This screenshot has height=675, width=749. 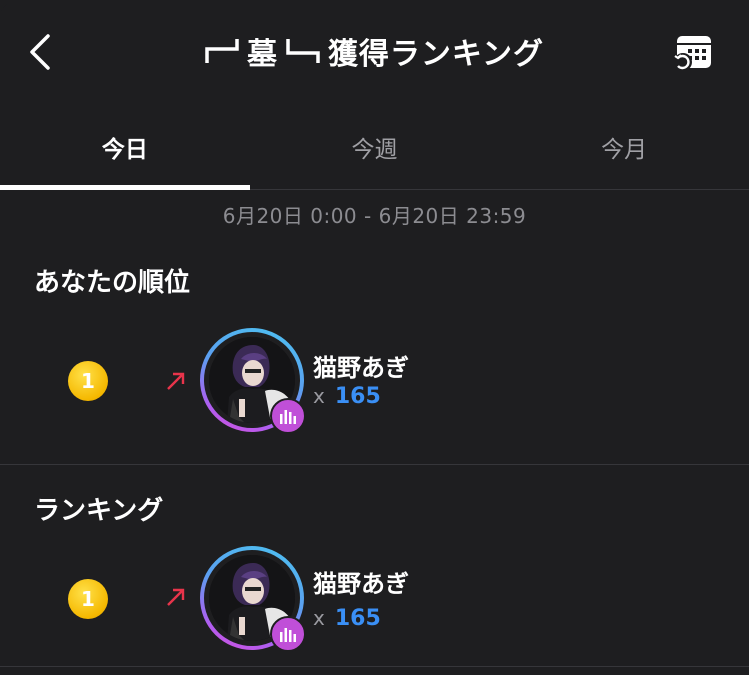 I want to click on bracket-left-icon, so click(x=222, y=51).